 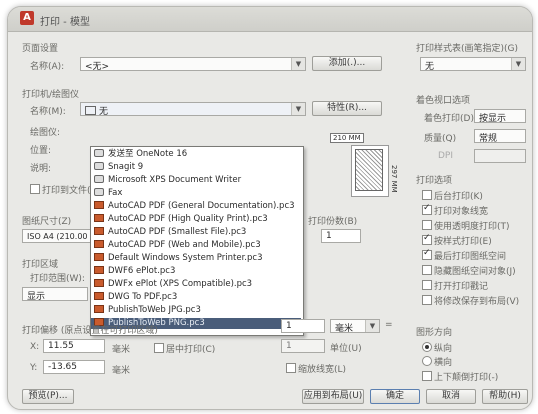 I want to click on printer-dropdown-item: AutoCAD PDF (Smallest File).pc3, so click(x=196, y=232).